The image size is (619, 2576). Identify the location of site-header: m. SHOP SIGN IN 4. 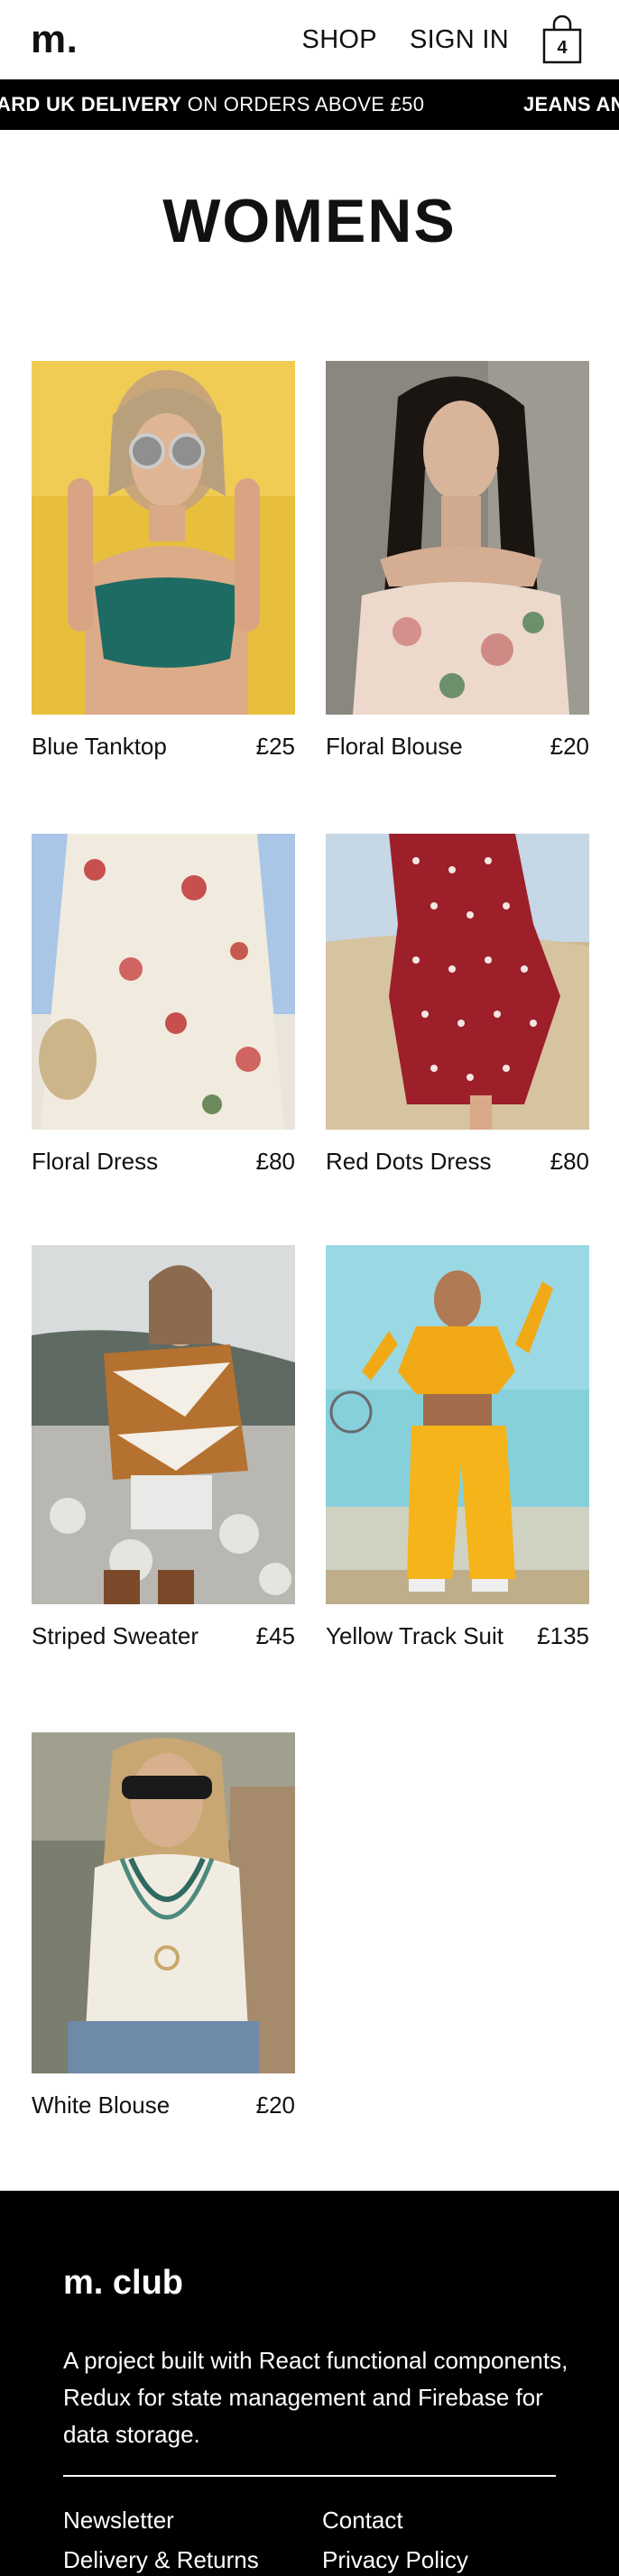
(309, 39).